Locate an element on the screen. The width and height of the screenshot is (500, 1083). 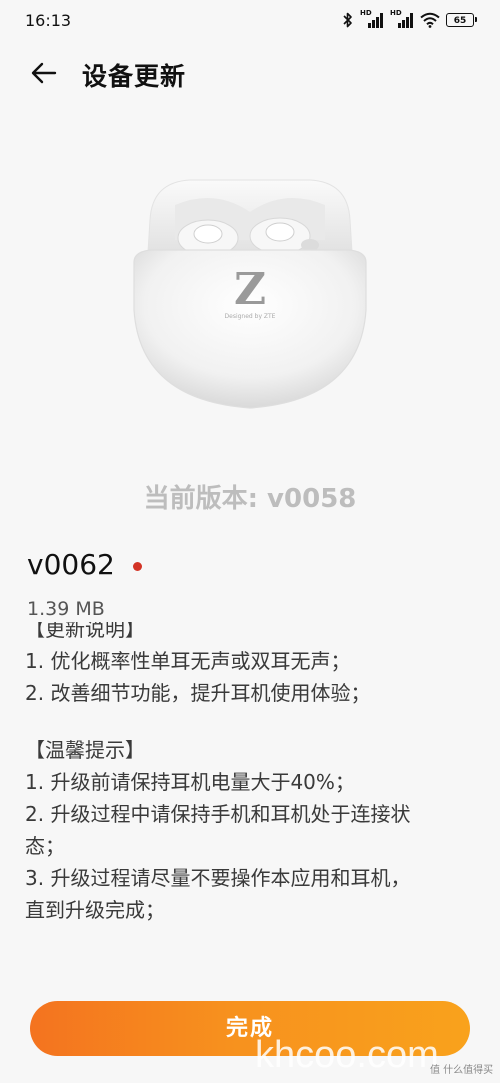
case-logo-text: Designed by ZTE is located at coordinates (250, 316).